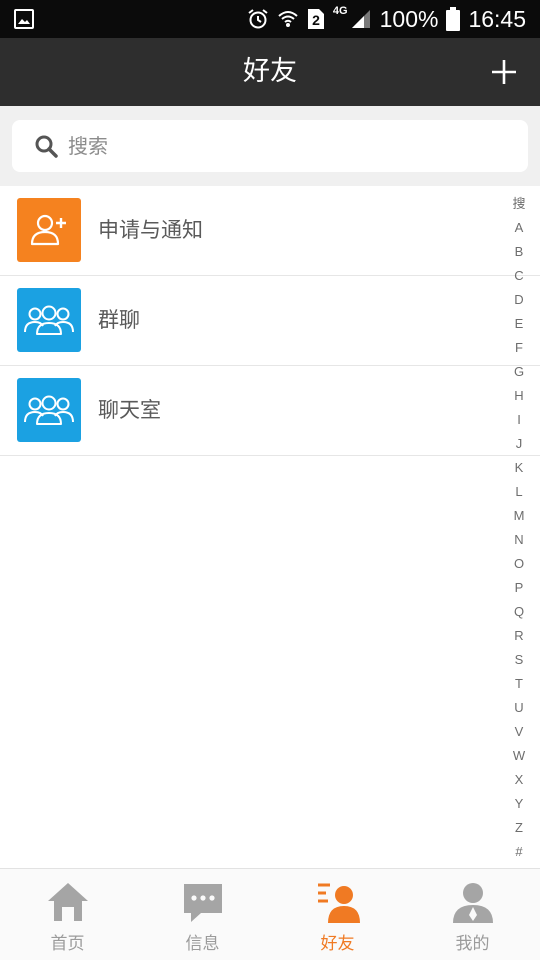  I want to click on index-letter: Q, so click(519, 612).